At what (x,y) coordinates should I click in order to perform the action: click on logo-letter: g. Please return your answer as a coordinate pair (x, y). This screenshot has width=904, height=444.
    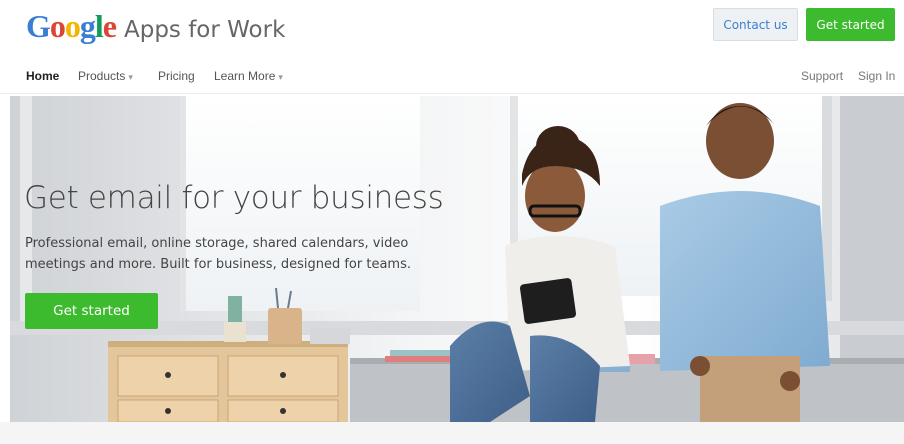
    Looking at the image, I should click on (87, 26).